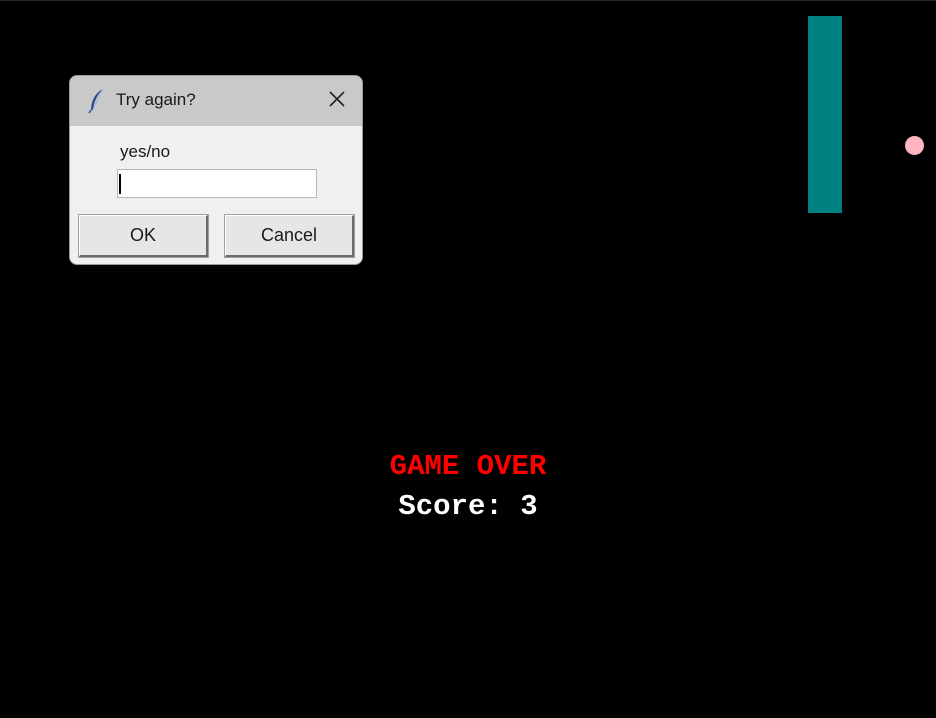  Describe the element at coordinates (156, 99) in the screenshot. I see `dialog-title: Try again?` at that location.